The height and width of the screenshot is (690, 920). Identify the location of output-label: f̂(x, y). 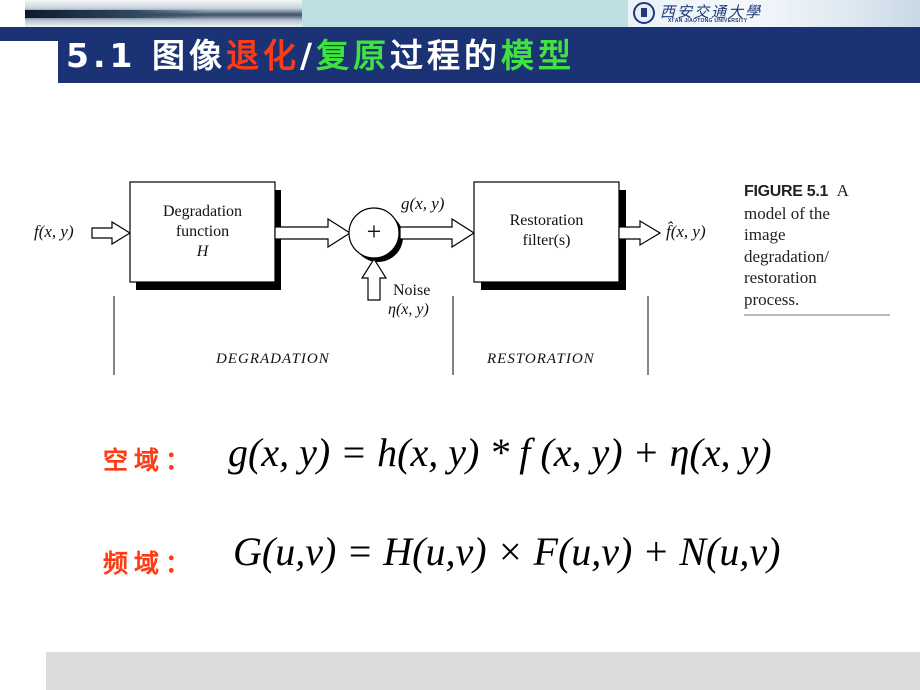
(686, 231).